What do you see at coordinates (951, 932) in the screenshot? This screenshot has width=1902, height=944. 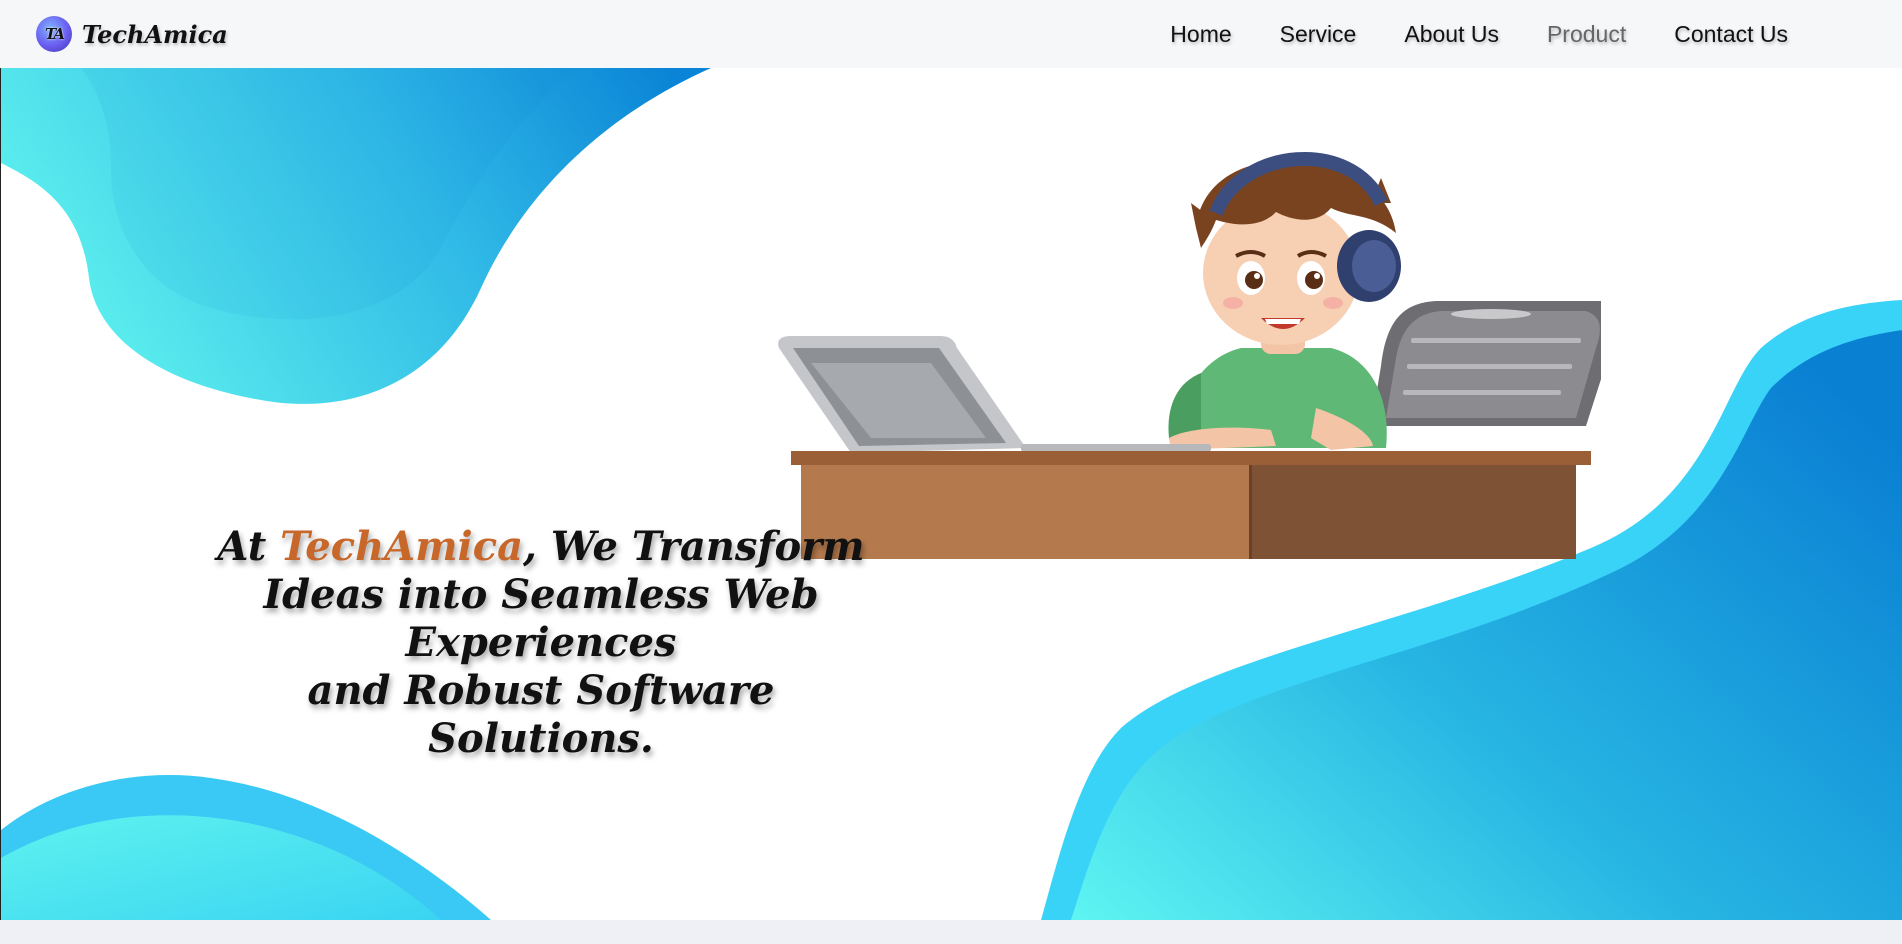 I see `footer-strip` at bounding box center [951, 932].